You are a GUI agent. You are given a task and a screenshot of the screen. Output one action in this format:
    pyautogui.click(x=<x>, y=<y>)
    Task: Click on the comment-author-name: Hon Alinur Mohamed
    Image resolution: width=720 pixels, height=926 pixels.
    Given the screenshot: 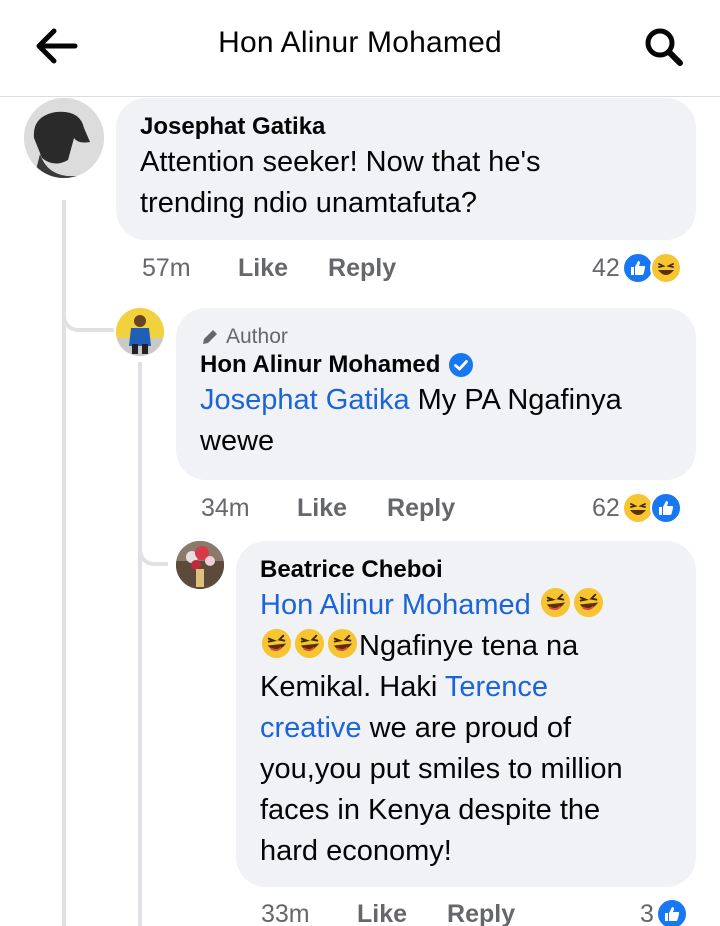 What is the action you would take?
    pyautogui.click(x=320, y=364)
    